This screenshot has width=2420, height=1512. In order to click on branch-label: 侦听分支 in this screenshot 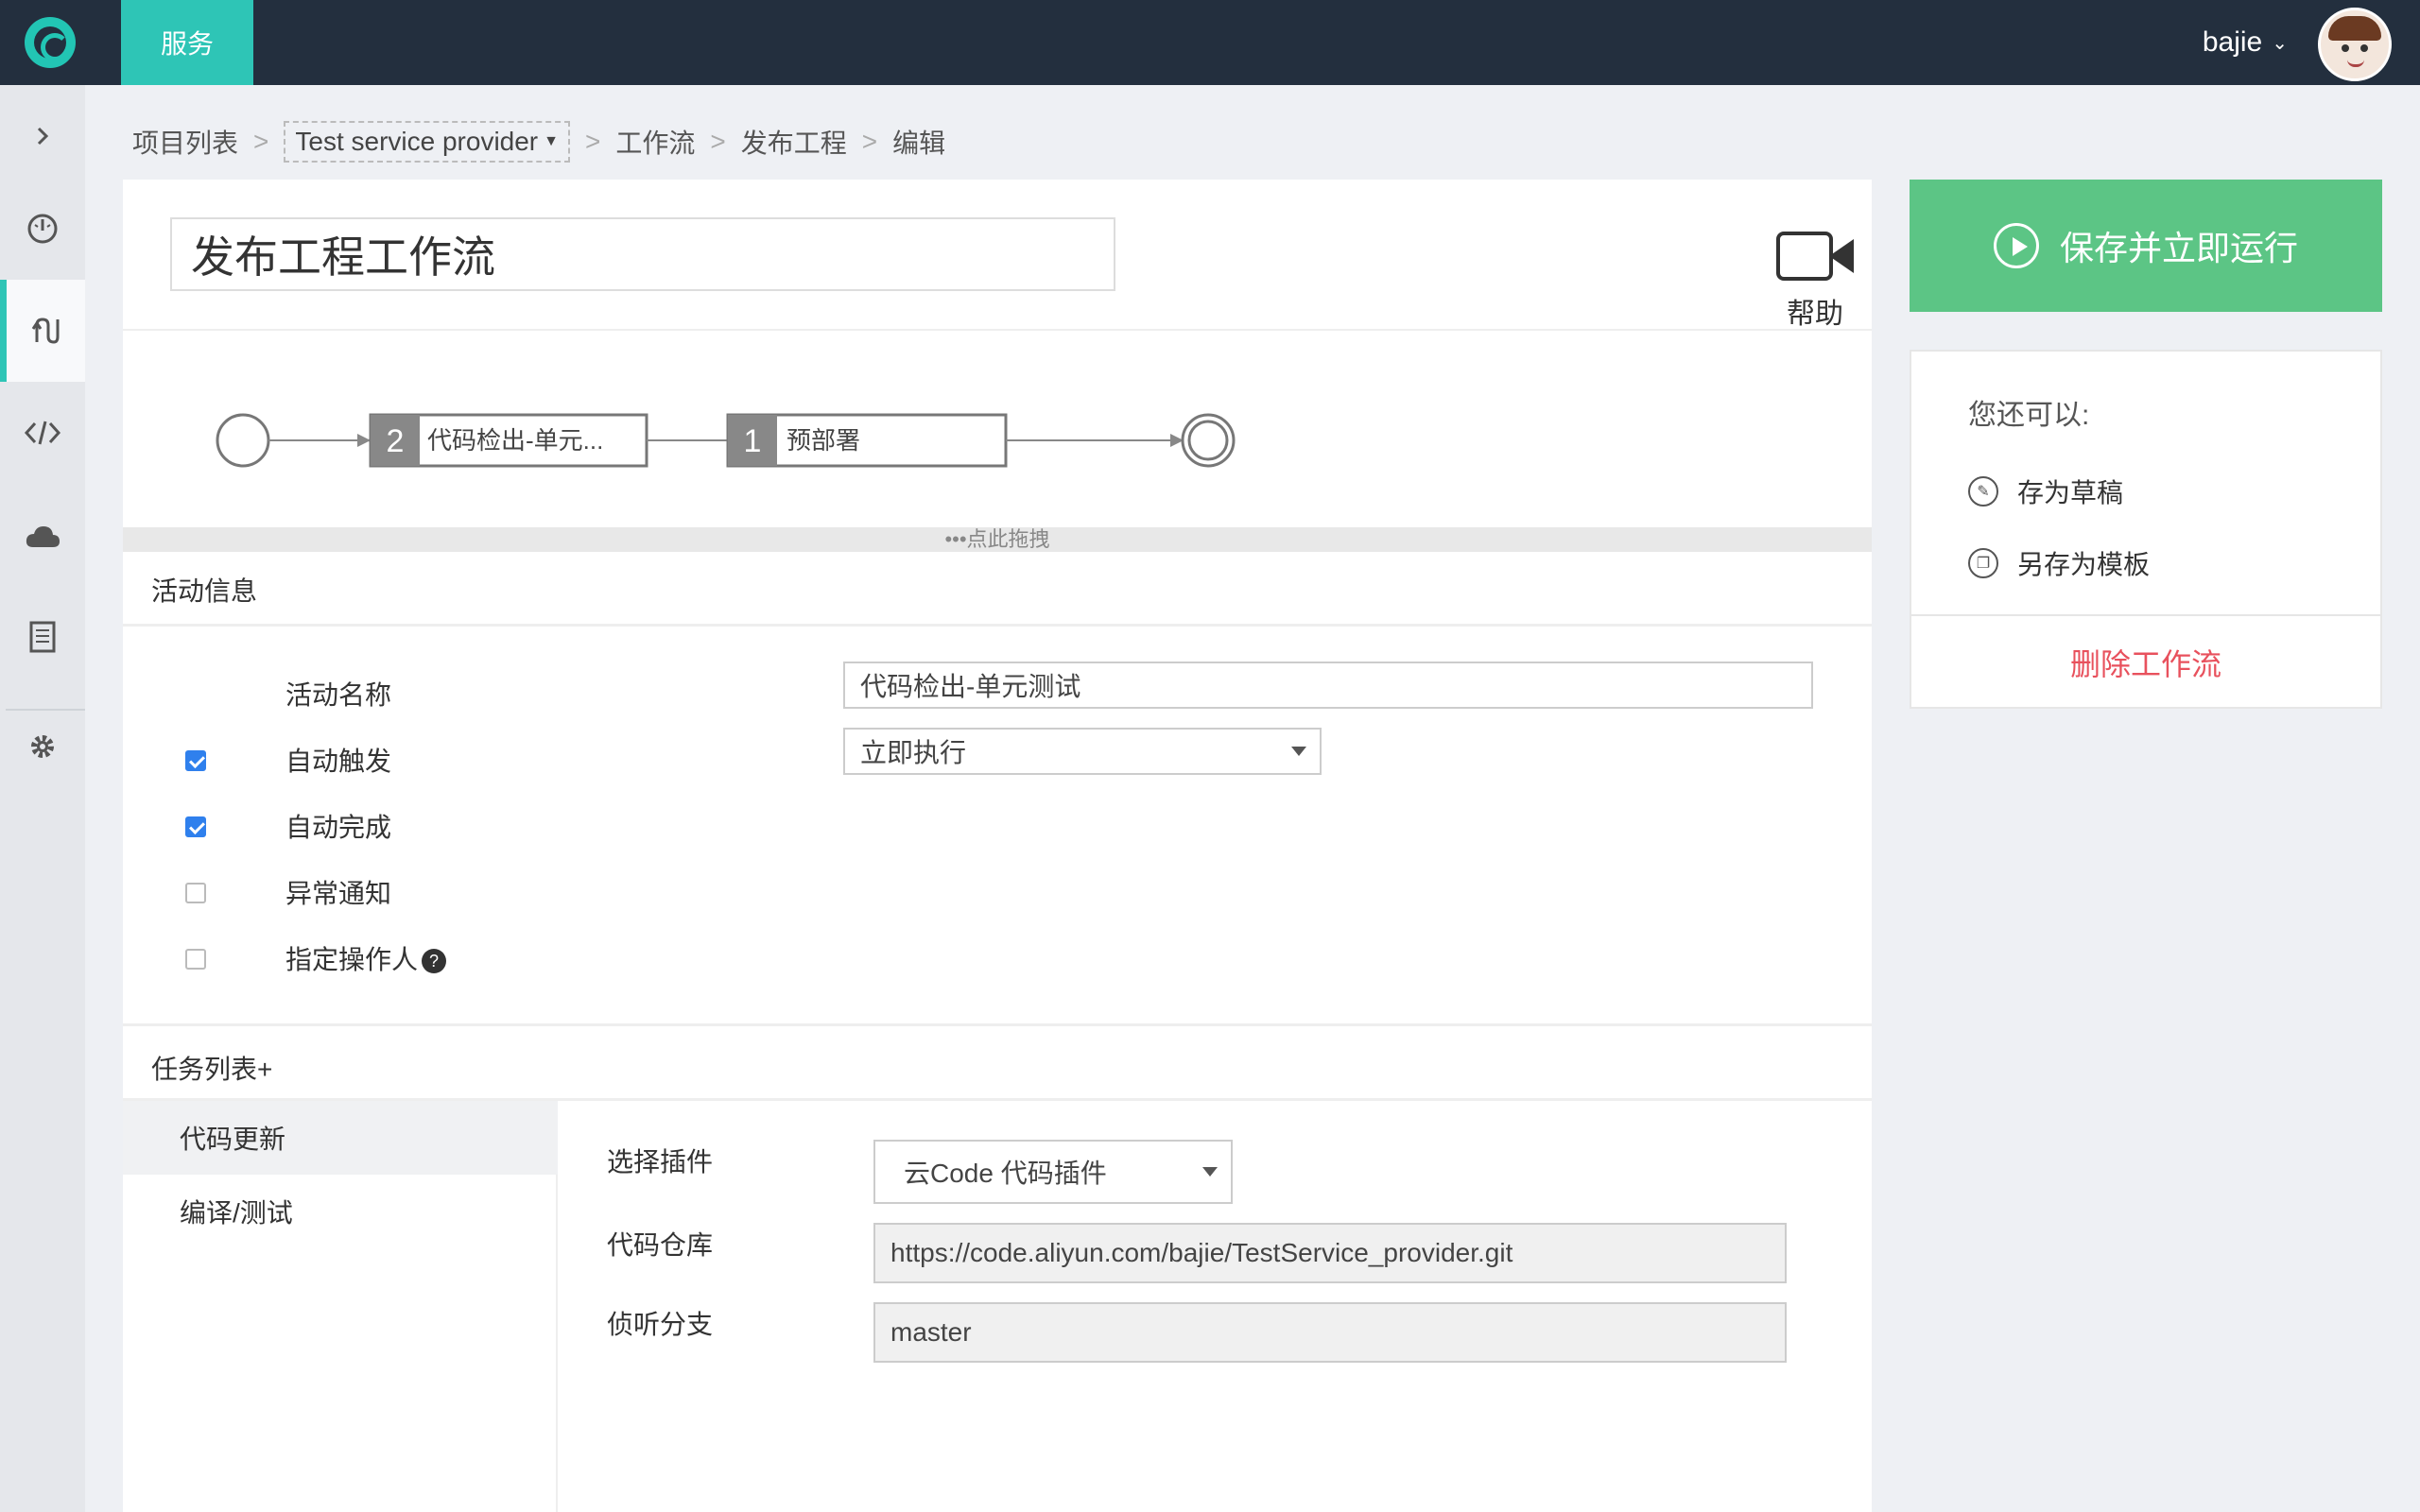, I will do `click(660, 1324)`.